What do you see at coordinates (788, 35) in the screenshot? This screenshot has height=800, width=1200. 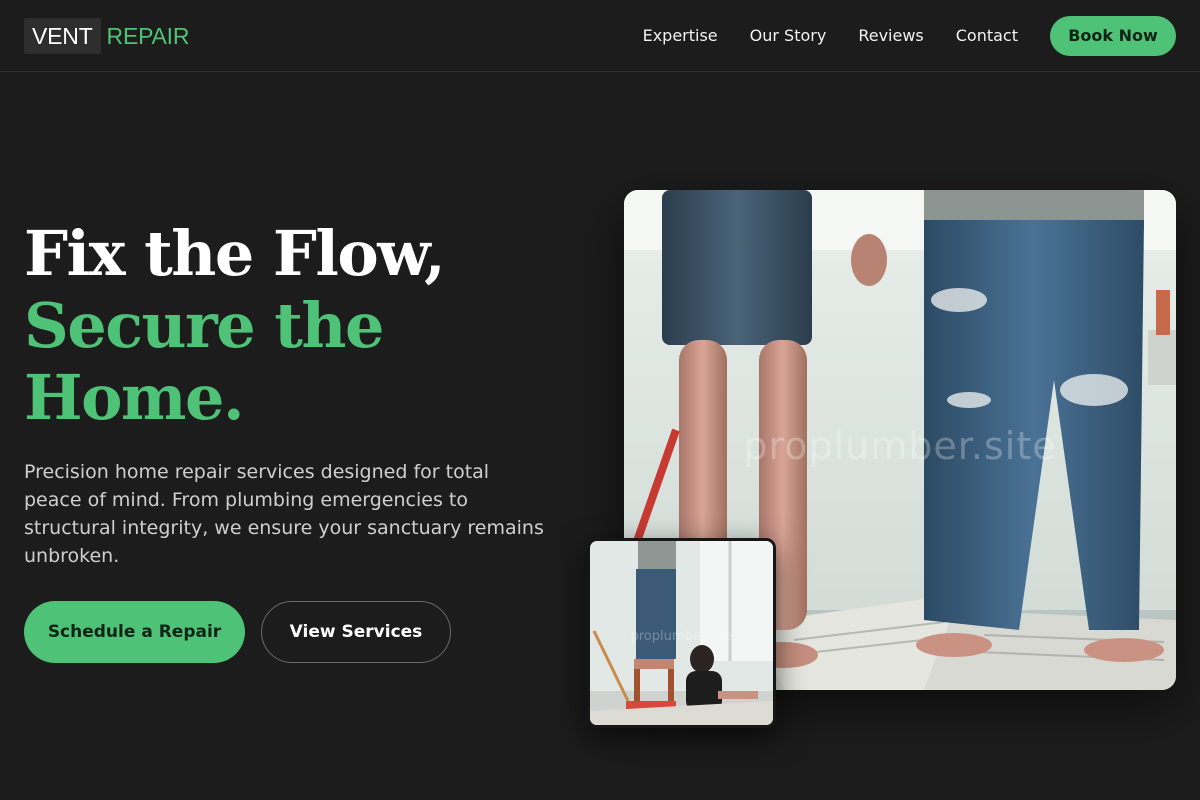 I see `nav-link-our-story: Our Story` at bounding box center [788, 35].